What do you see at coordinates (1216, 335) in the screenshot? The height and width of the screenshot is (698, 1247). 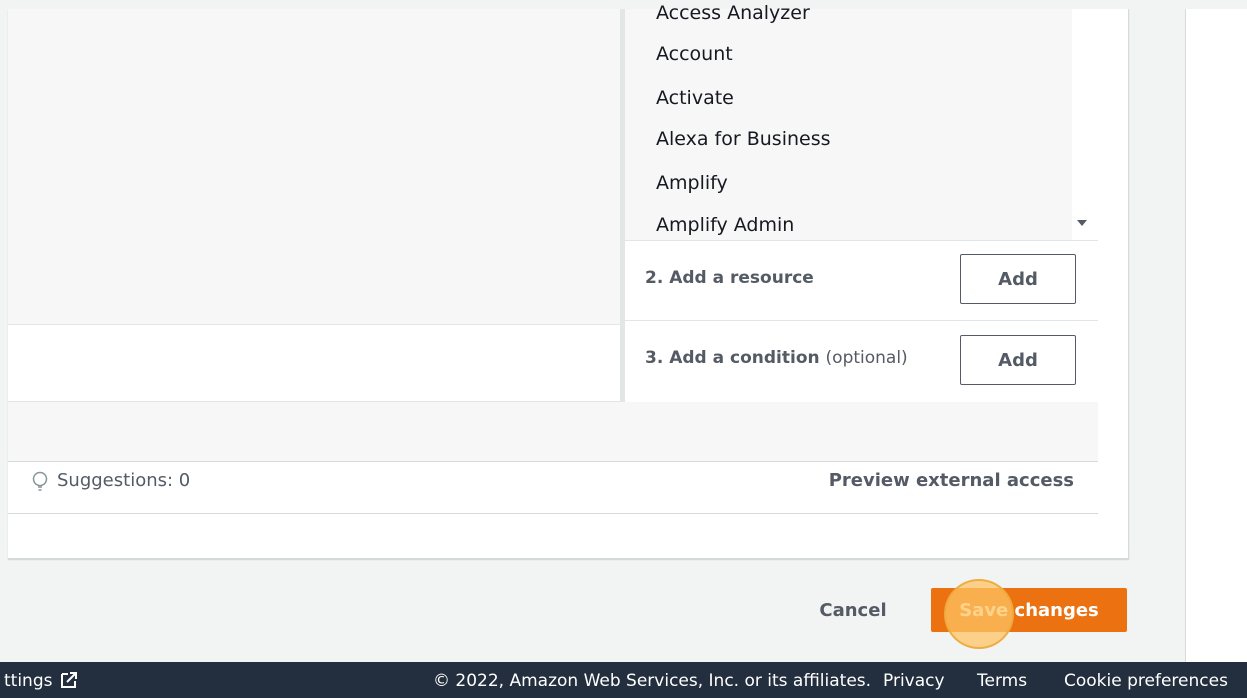 I see `right-rail` at bounding box center [1216, 335].